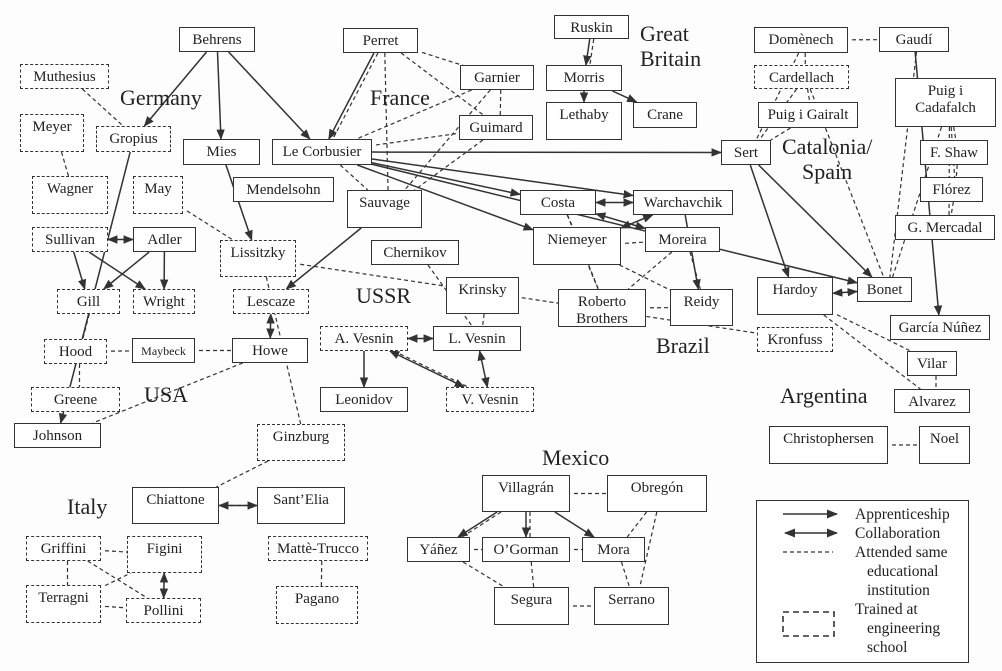 The height and width of the screenshot is (671, 1002). Describe the element at coordinates (65, 164) in the screenshot. I see `edge-school-meyer-wagner` at that location.